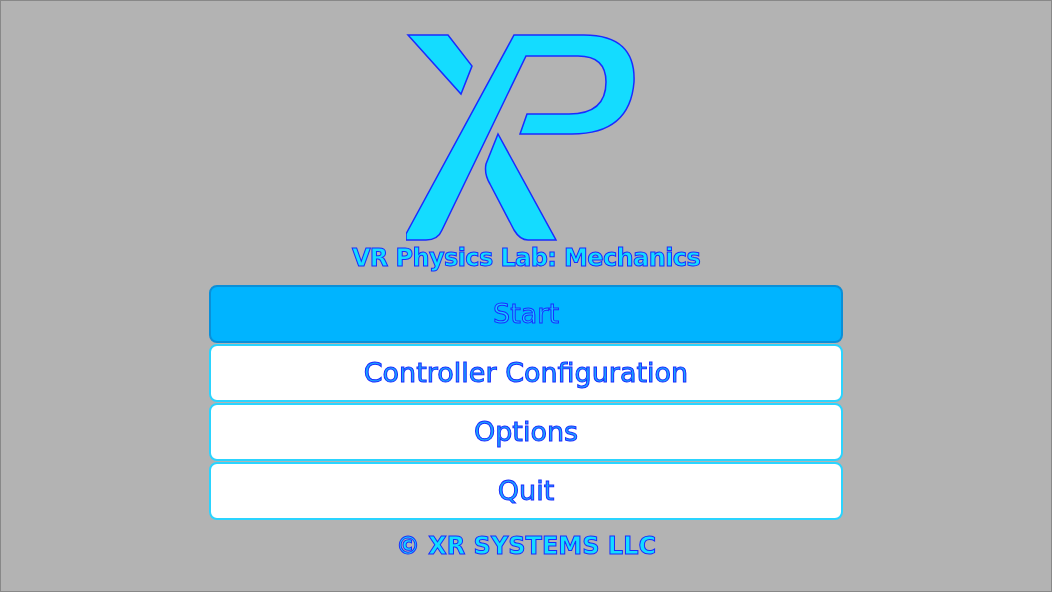 The height and width of the screenshot is (592, 1052). What do you see at coordinates (526, 491) in the screenshot?
I see `menu-button: Quit` at bounding box center [526, 491].